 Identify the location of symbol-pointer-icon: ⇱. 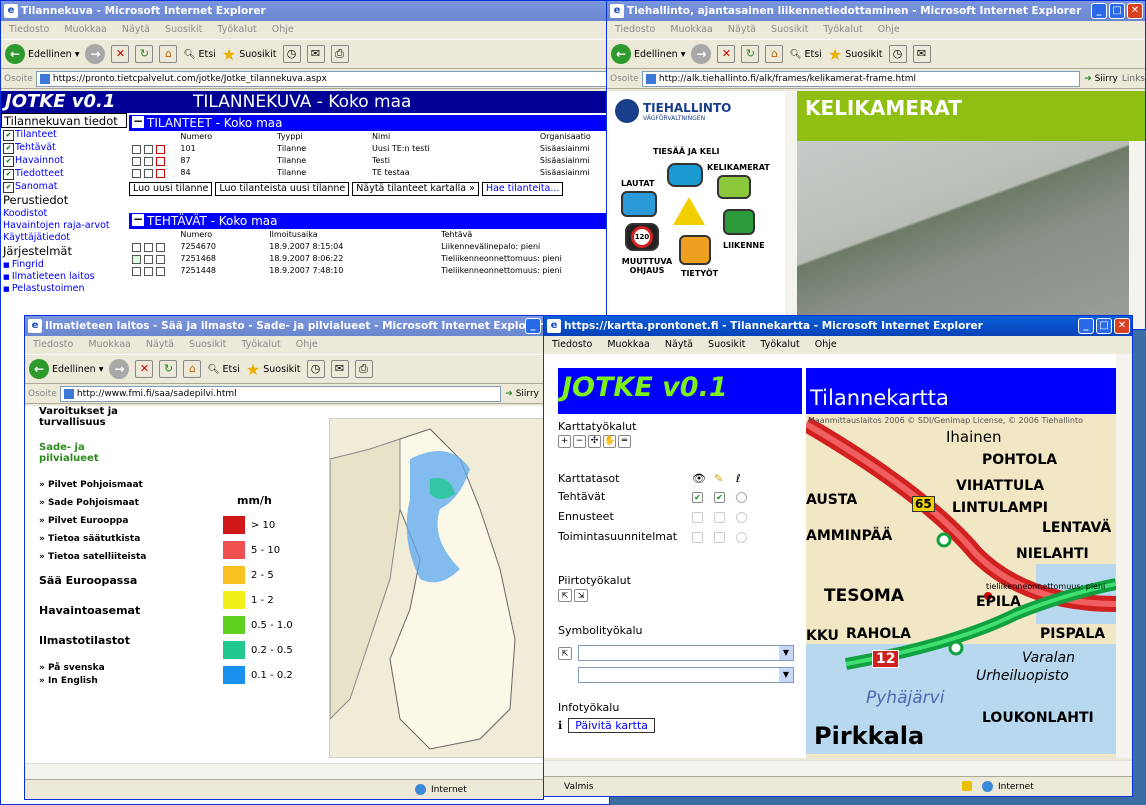
(565, 653).